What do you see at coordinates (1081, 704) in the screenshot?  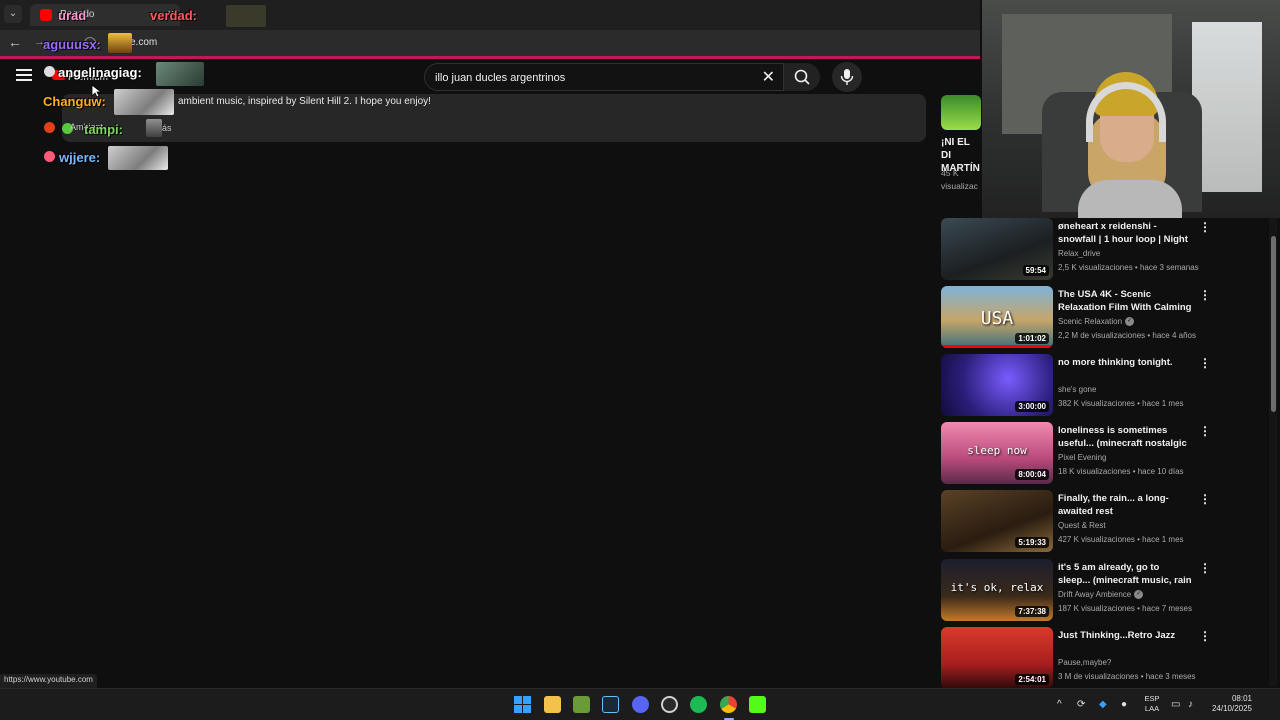 I see `tray-sync-icon: ⟳` at bounding box center [1081, 704].